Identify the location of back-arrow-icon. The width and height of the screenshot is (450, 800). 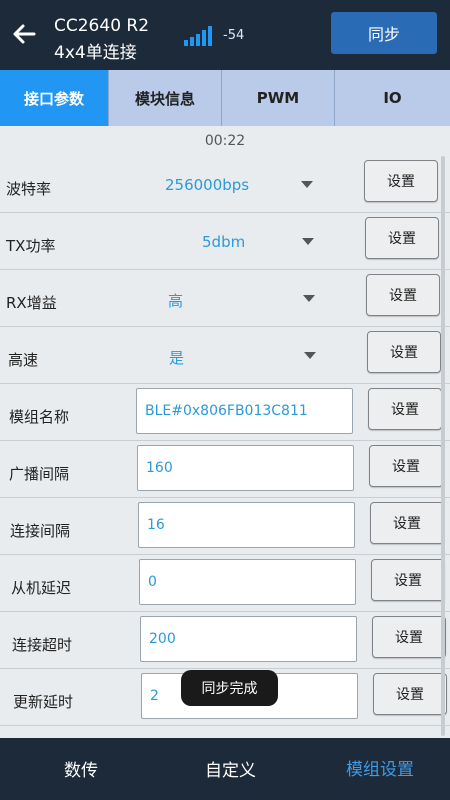
(24, 34).